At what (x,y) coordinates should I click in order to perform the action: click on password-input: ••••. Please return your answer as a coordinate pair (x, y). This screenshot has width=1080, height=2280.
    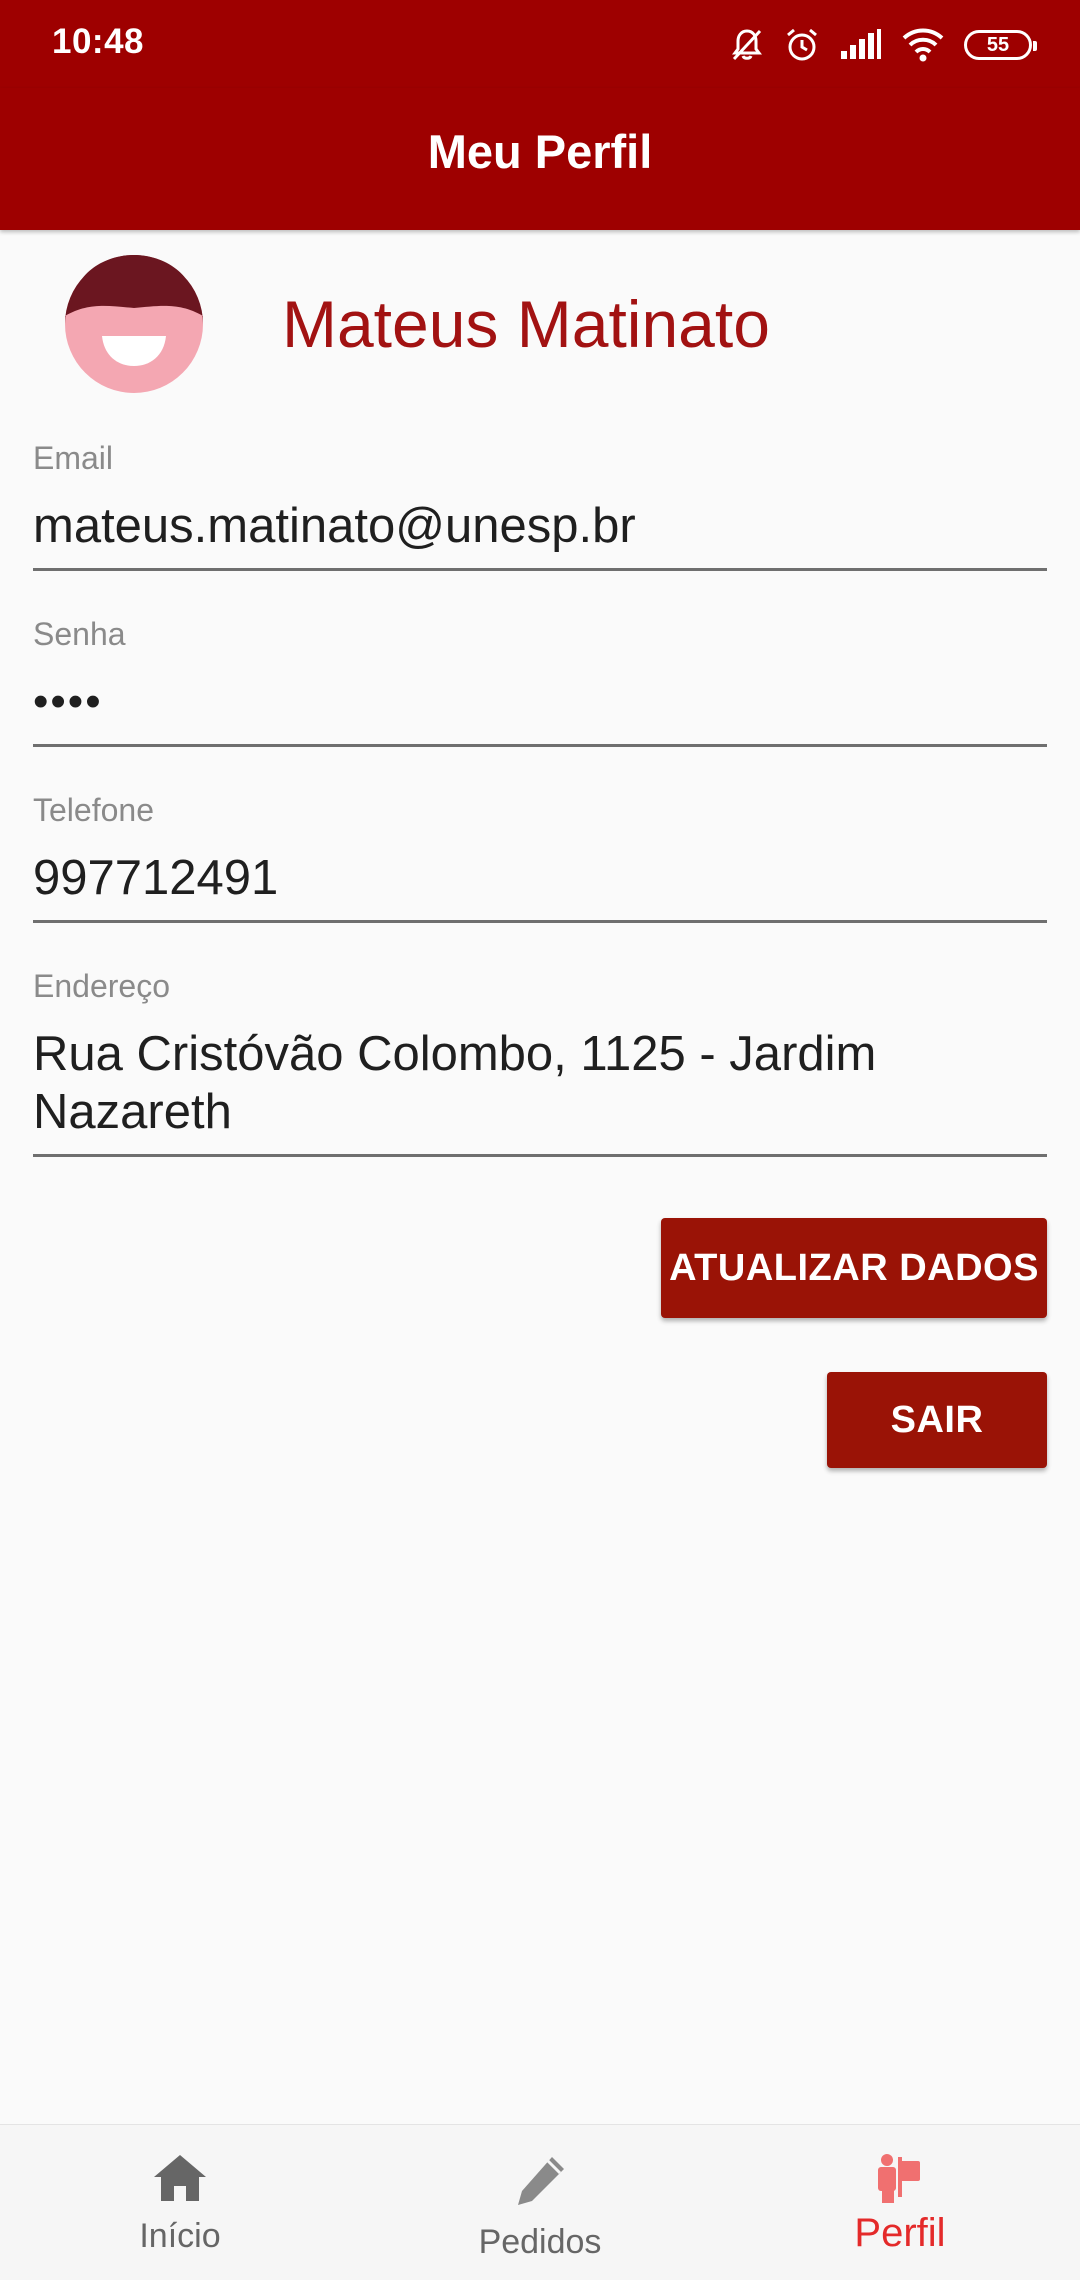
    Looking at the image, I should click on (540, 702).